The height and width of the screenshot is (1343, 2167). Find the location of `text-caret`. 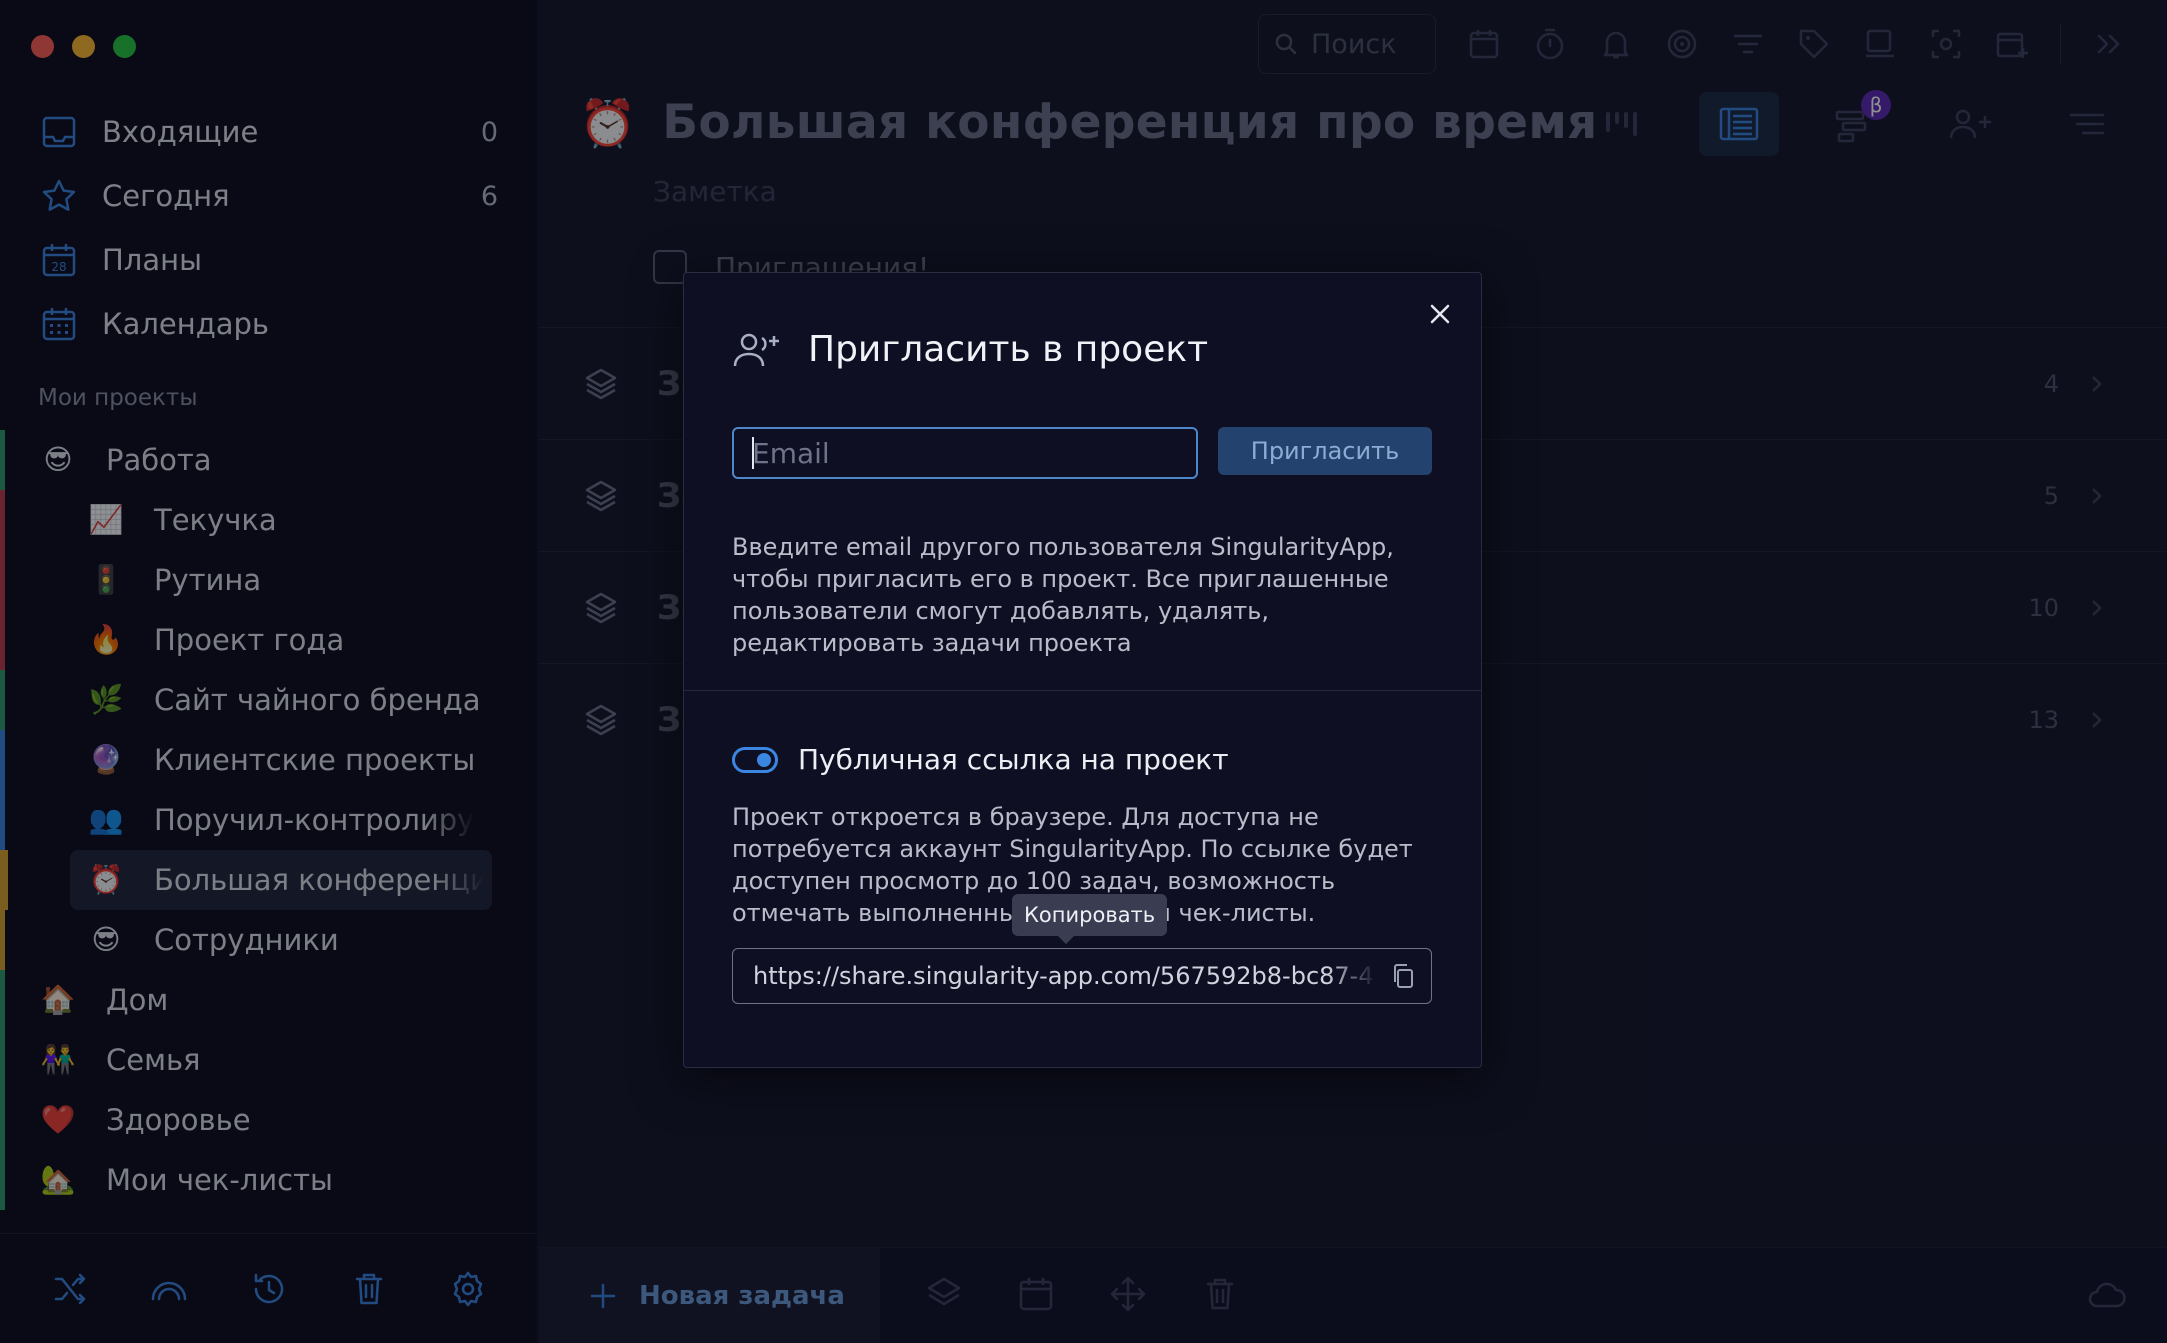

text-caret is located at coordinates (753, 453).